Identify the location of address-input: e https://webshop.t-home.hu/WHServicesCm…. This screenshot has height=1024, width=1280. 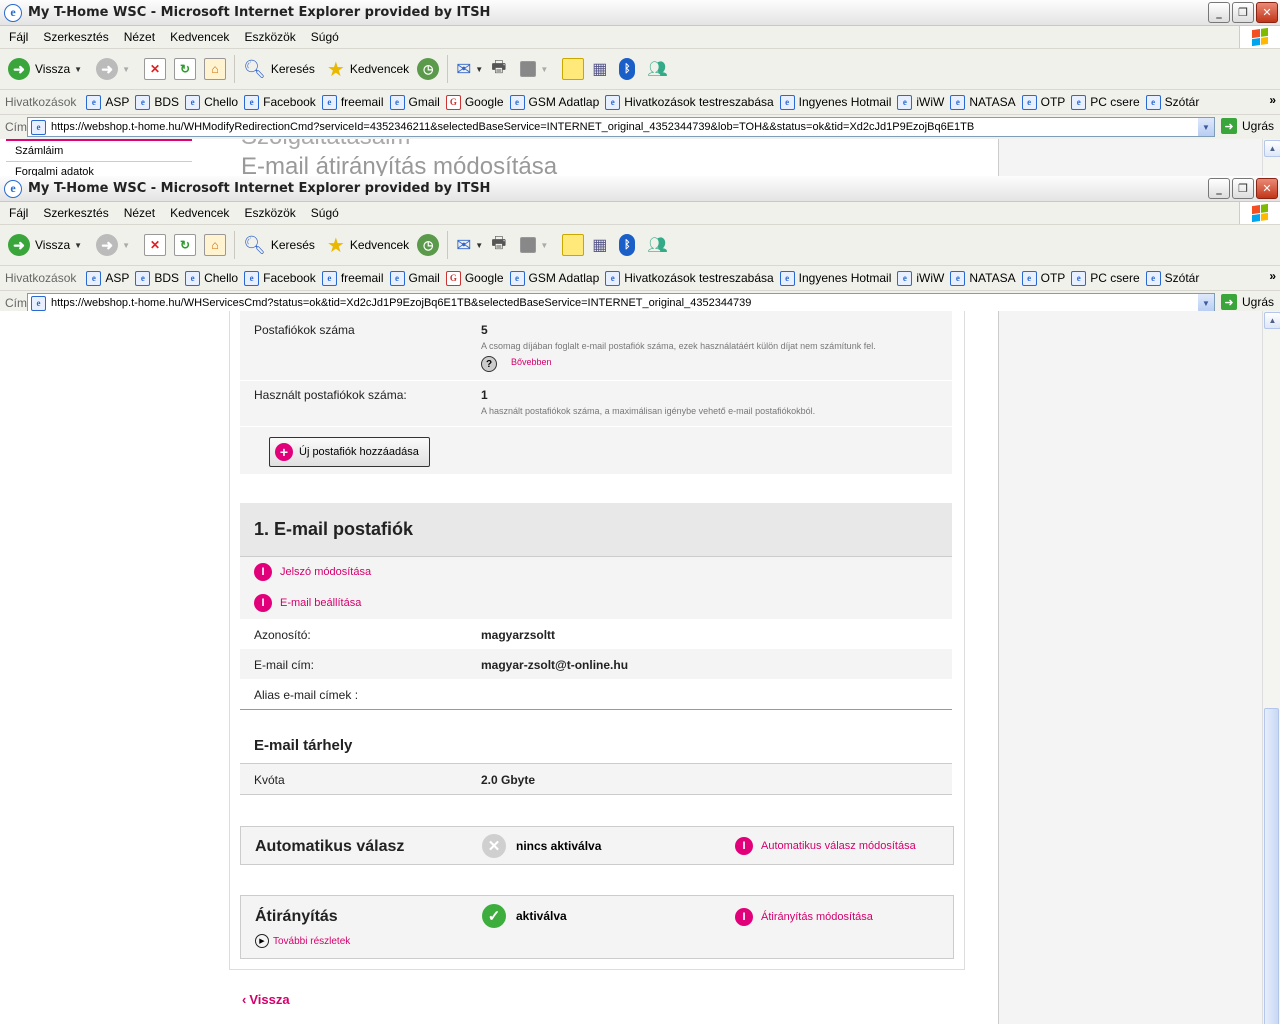
(621, 303).